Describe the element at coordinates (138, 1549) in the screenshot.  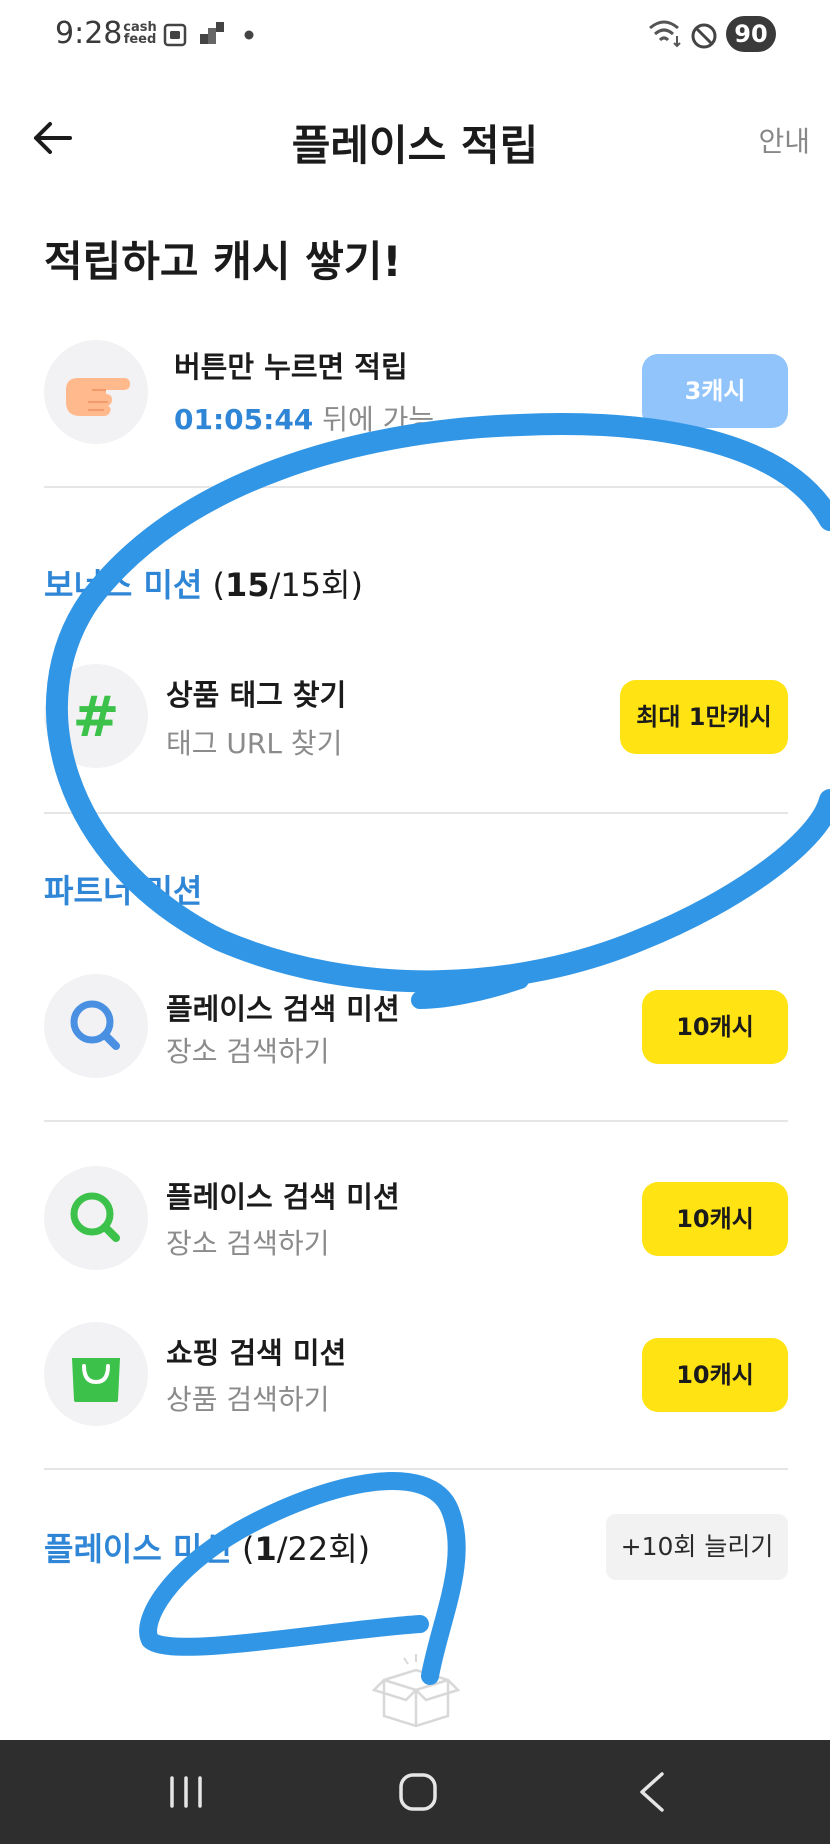
I see `place-section-label: 플레이스 미션` at that location.